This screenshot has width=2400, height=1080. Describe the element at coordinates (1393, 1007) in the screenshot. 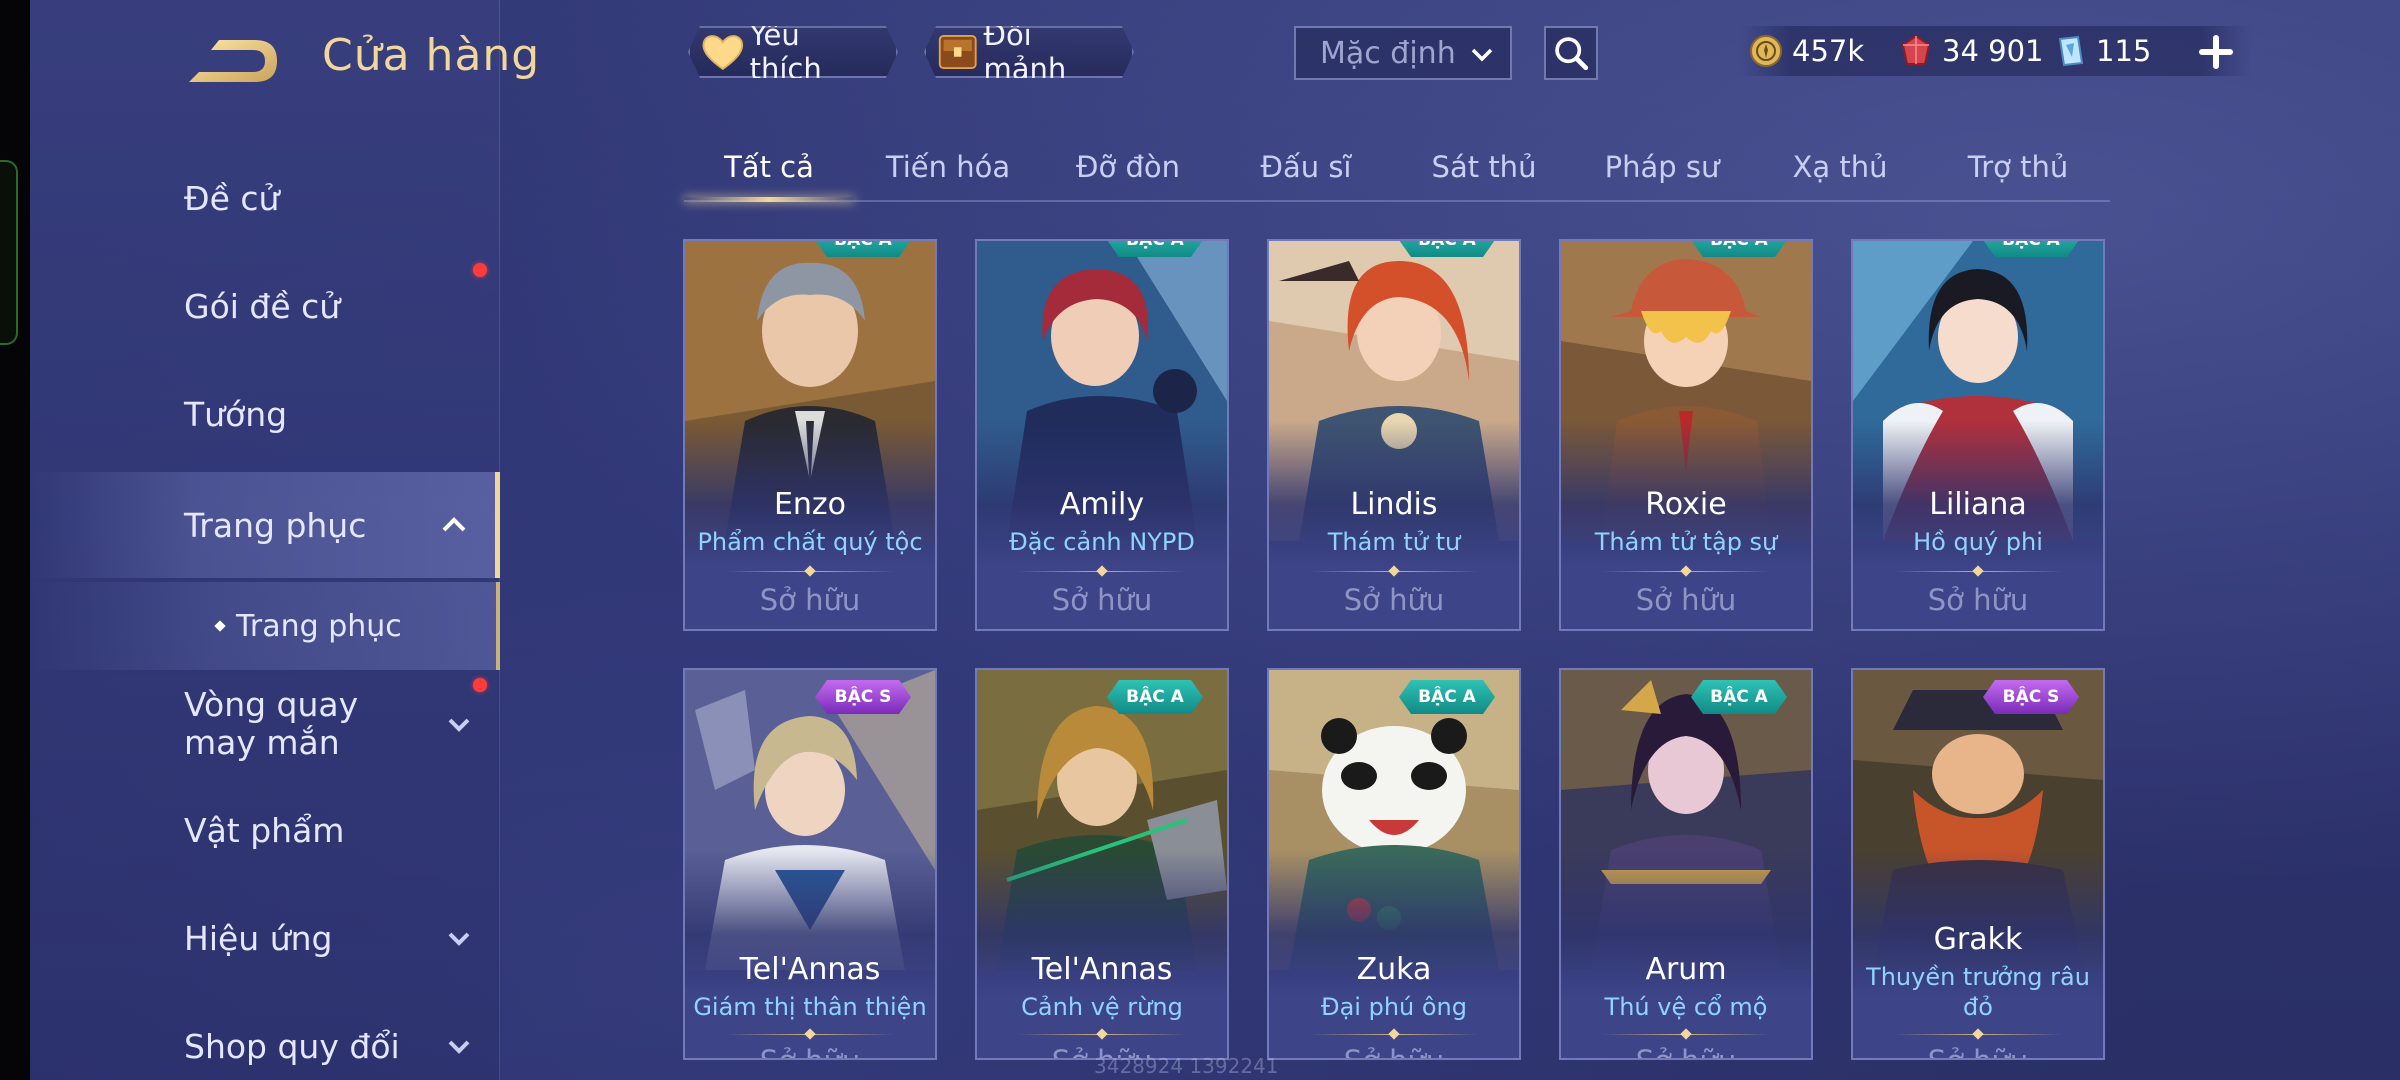

I see `skin-name: Đại phú ông` at that location.